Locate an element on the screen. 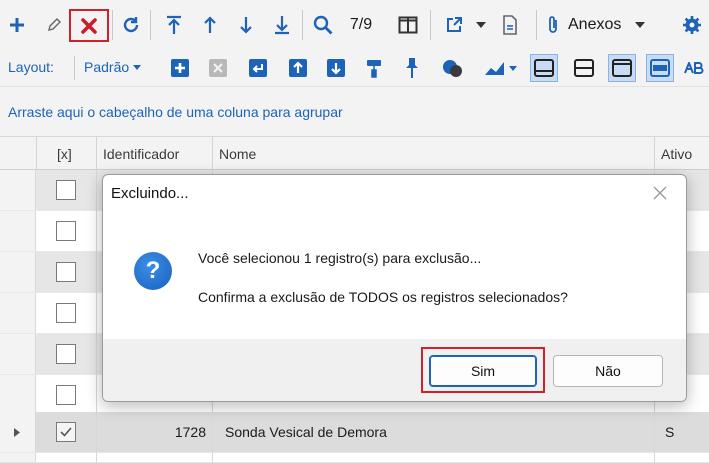 This screenshot has height=463, width=709. cell-ativo: S is located at coordinates (670, 432).